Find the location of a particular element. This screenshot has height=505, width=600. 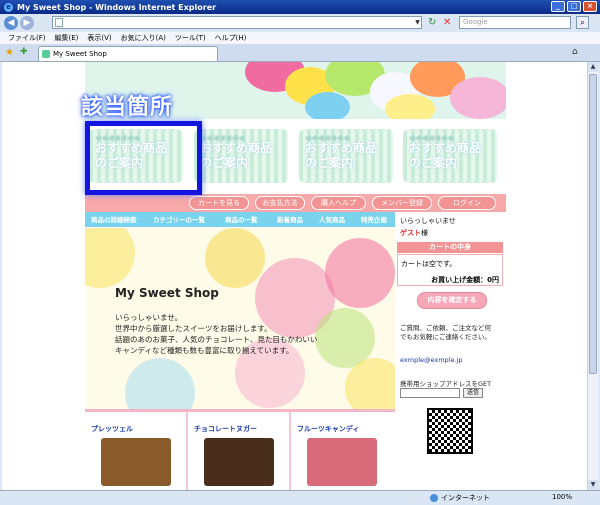

address-toolbar: ◀ ▶ ▼ ↻ ✕ Google ⌕ is located at coordinates (300, 23).